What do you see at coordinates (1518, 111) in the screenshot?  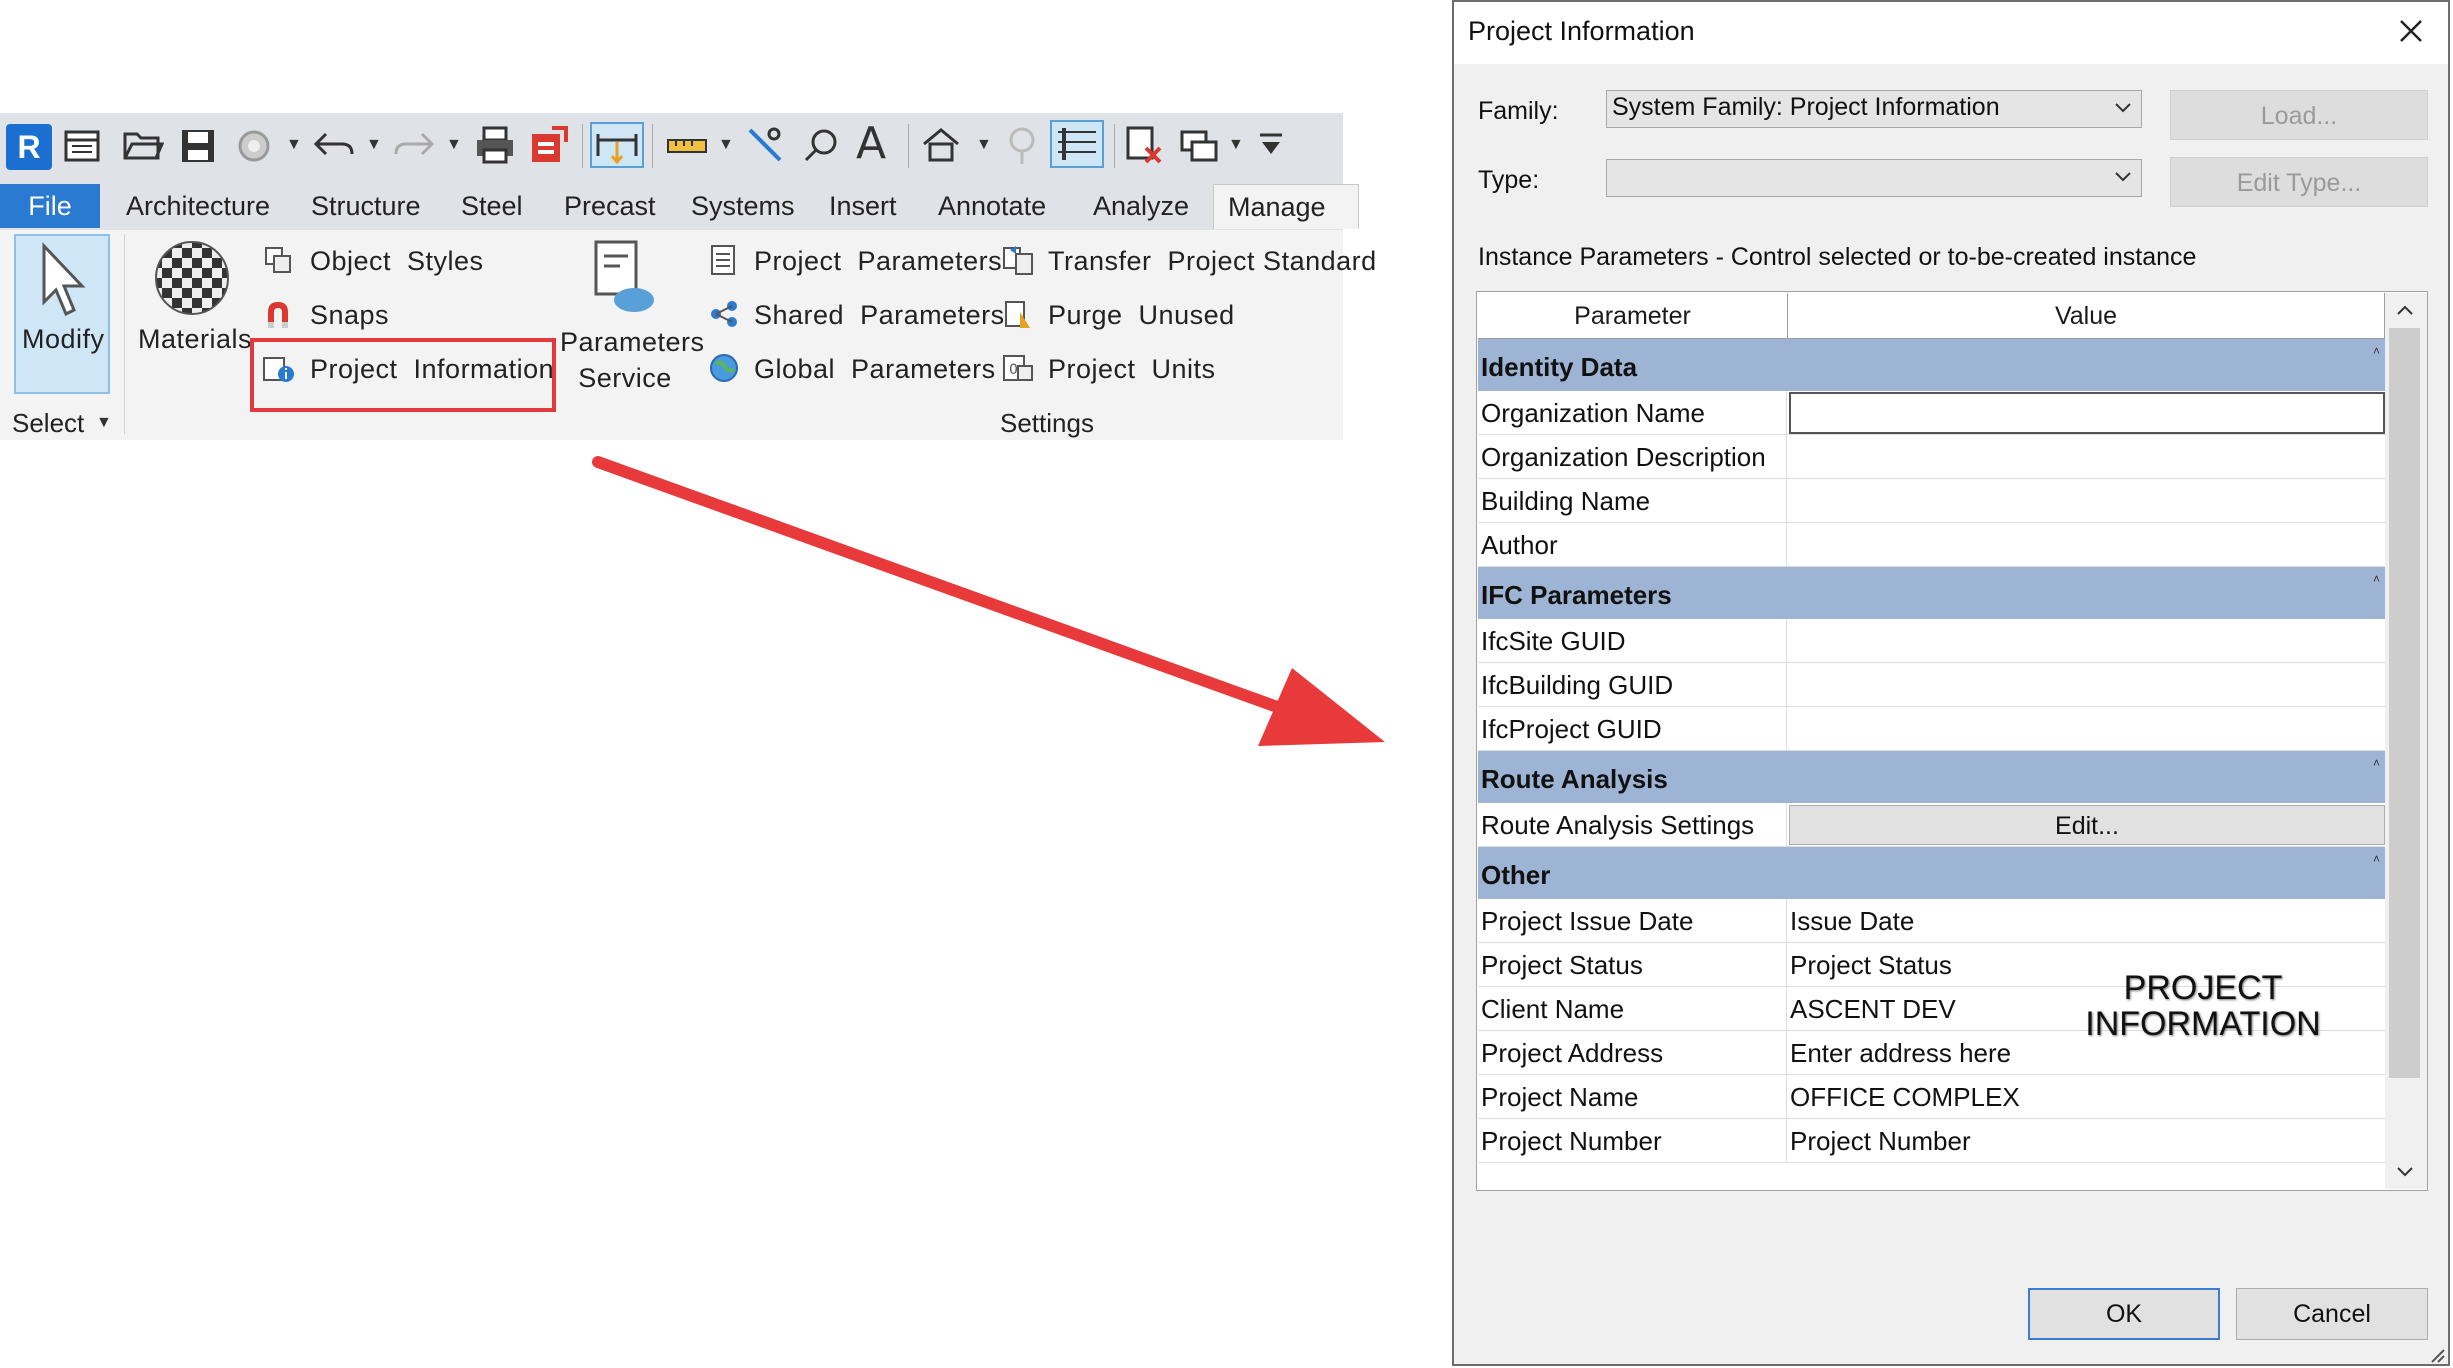 I see `family-label: Family:` at bounding box center [1518, 111].